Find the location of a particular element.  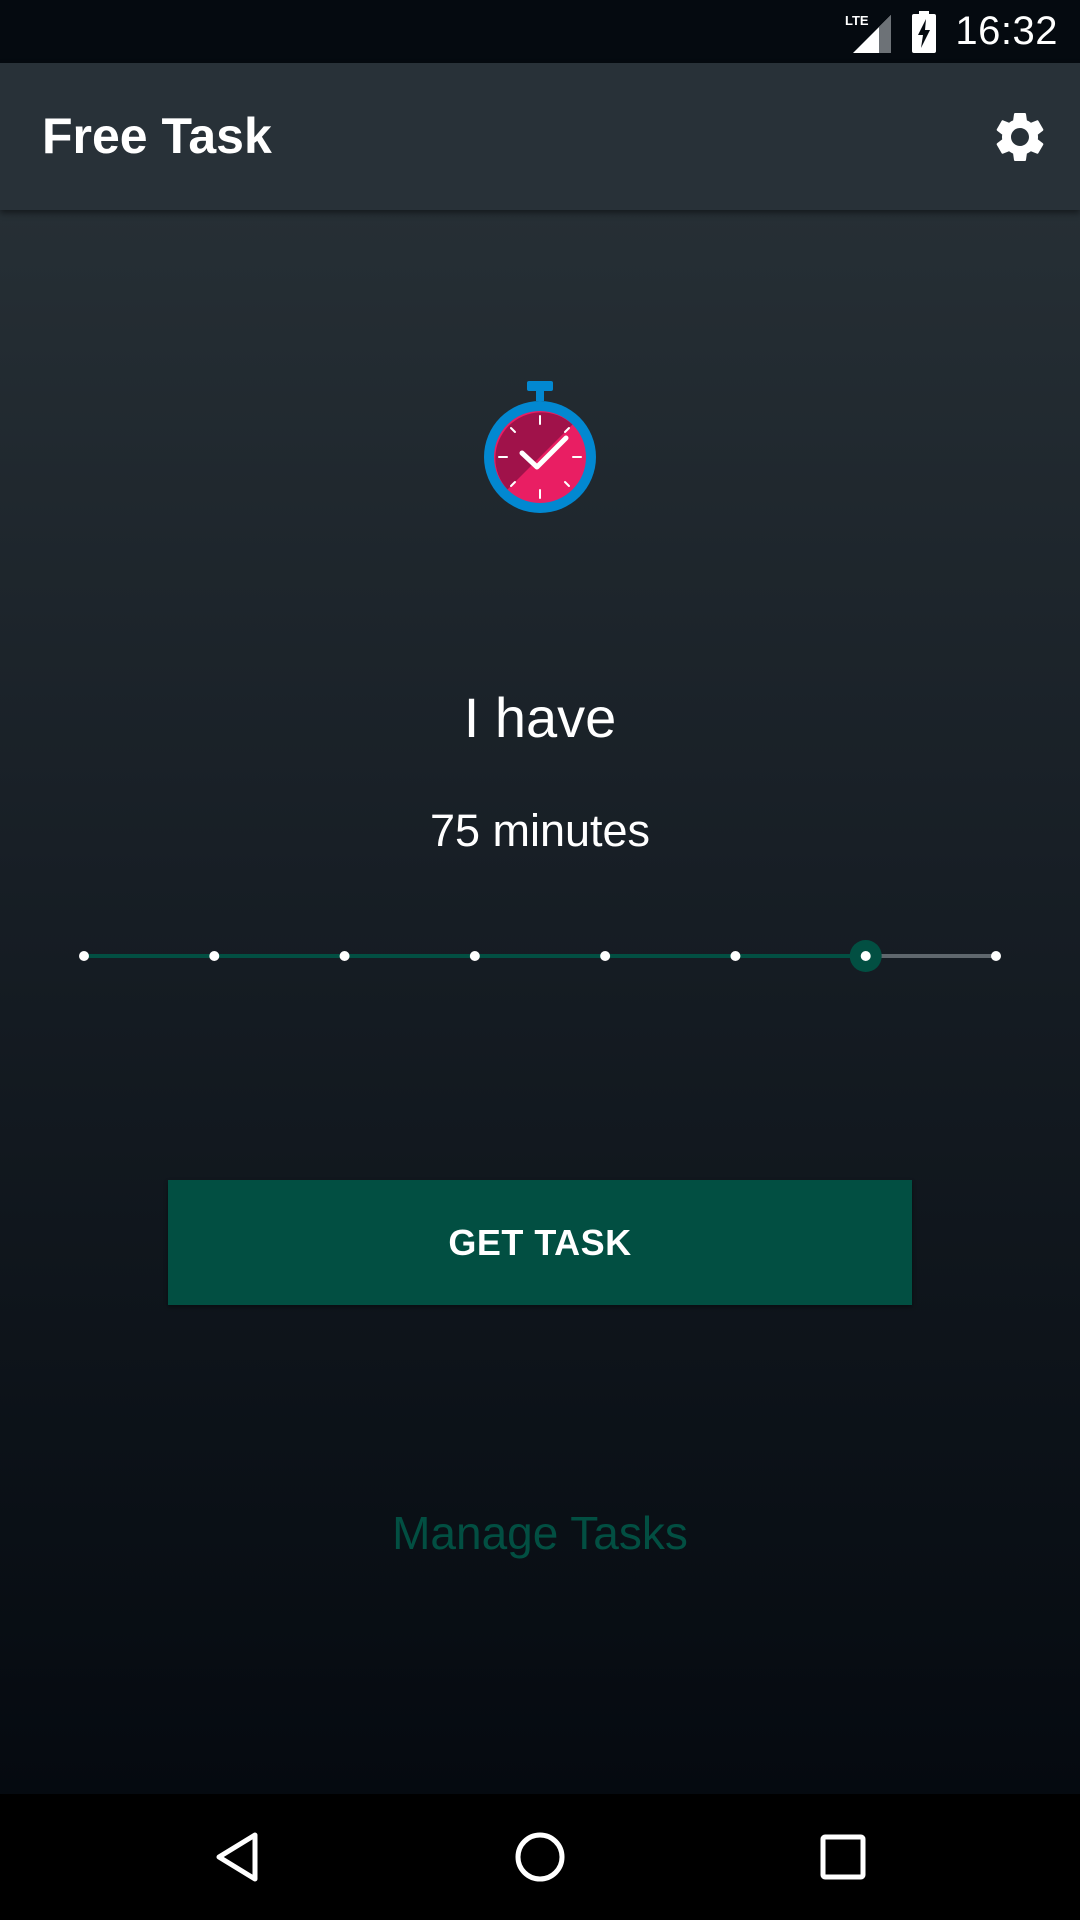

stopwatch-icon is located at coordinates (540, 447).